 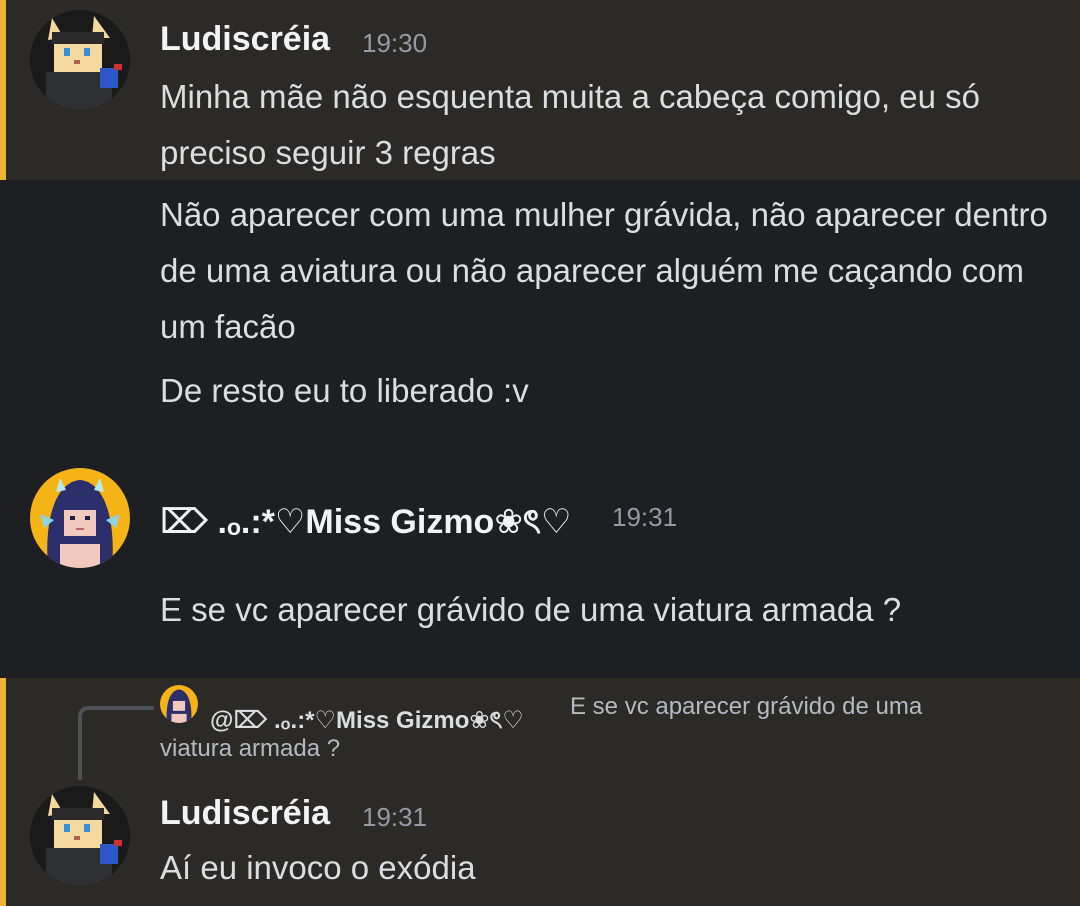 I want to click on reply-miss-gizmo-avatar, so click(x=179, y=704).